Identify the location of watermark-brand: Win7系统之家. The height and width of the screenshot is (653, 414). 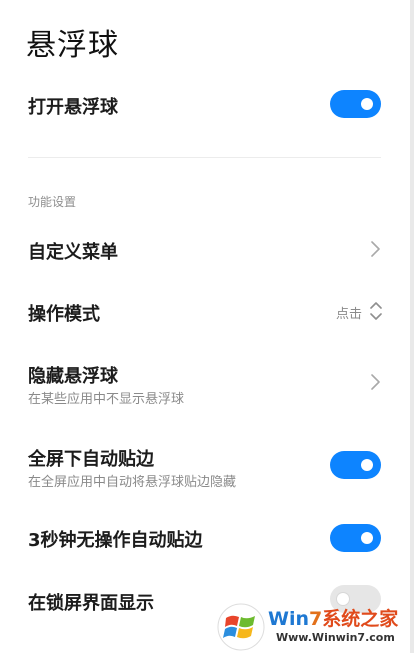
(333, 617).